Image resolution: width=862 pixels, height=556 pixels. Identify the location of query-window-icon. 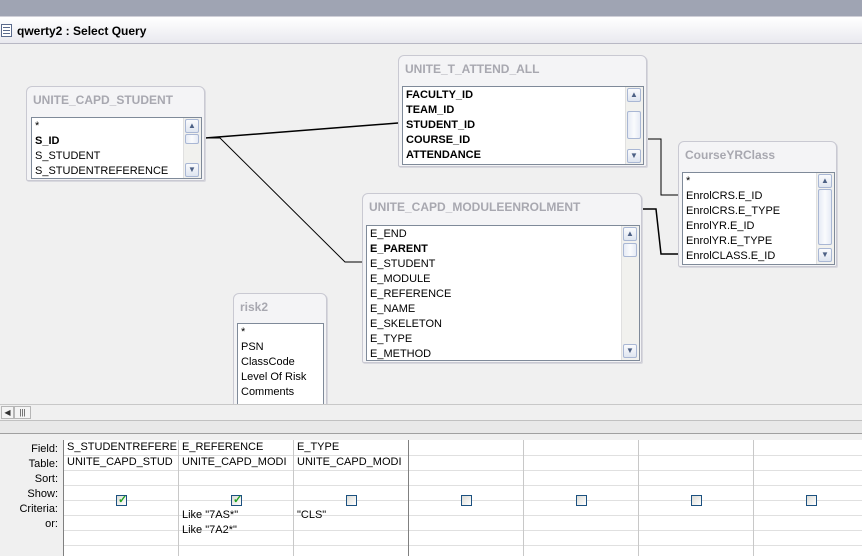
(6, 30).